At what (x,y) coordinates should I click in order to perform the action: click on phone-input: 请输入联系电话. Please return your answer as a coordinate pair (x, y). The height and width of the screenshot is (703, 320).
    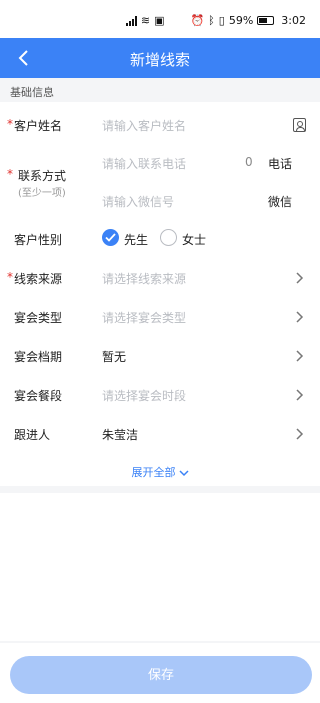
    Looking at the image, I should click on (144, 163).